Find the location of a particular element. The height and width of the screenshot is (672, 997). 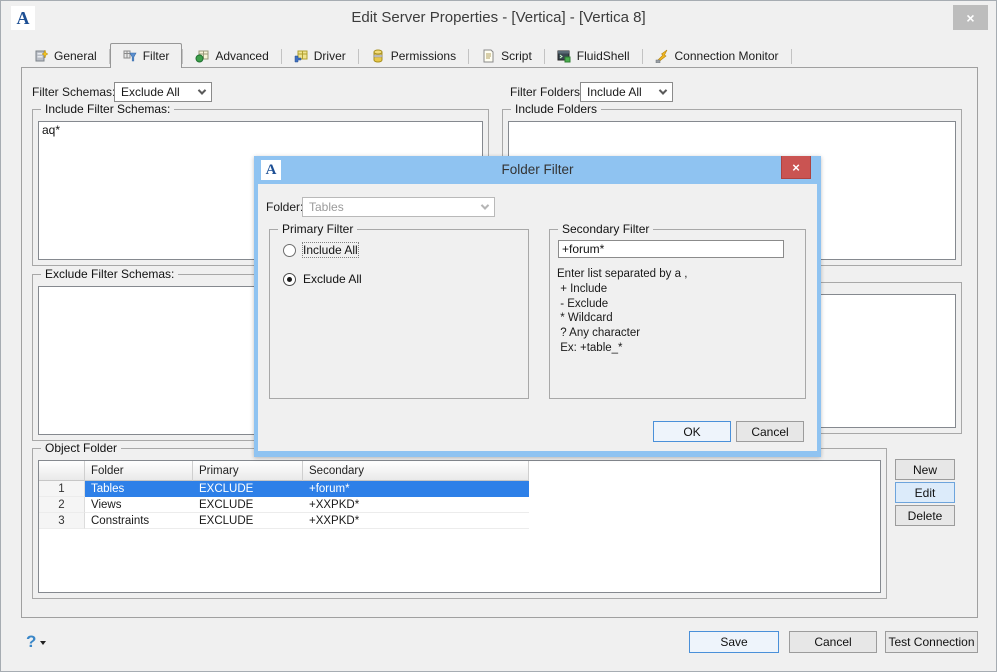

row-number: 2 is located at coordinates (62, 505).